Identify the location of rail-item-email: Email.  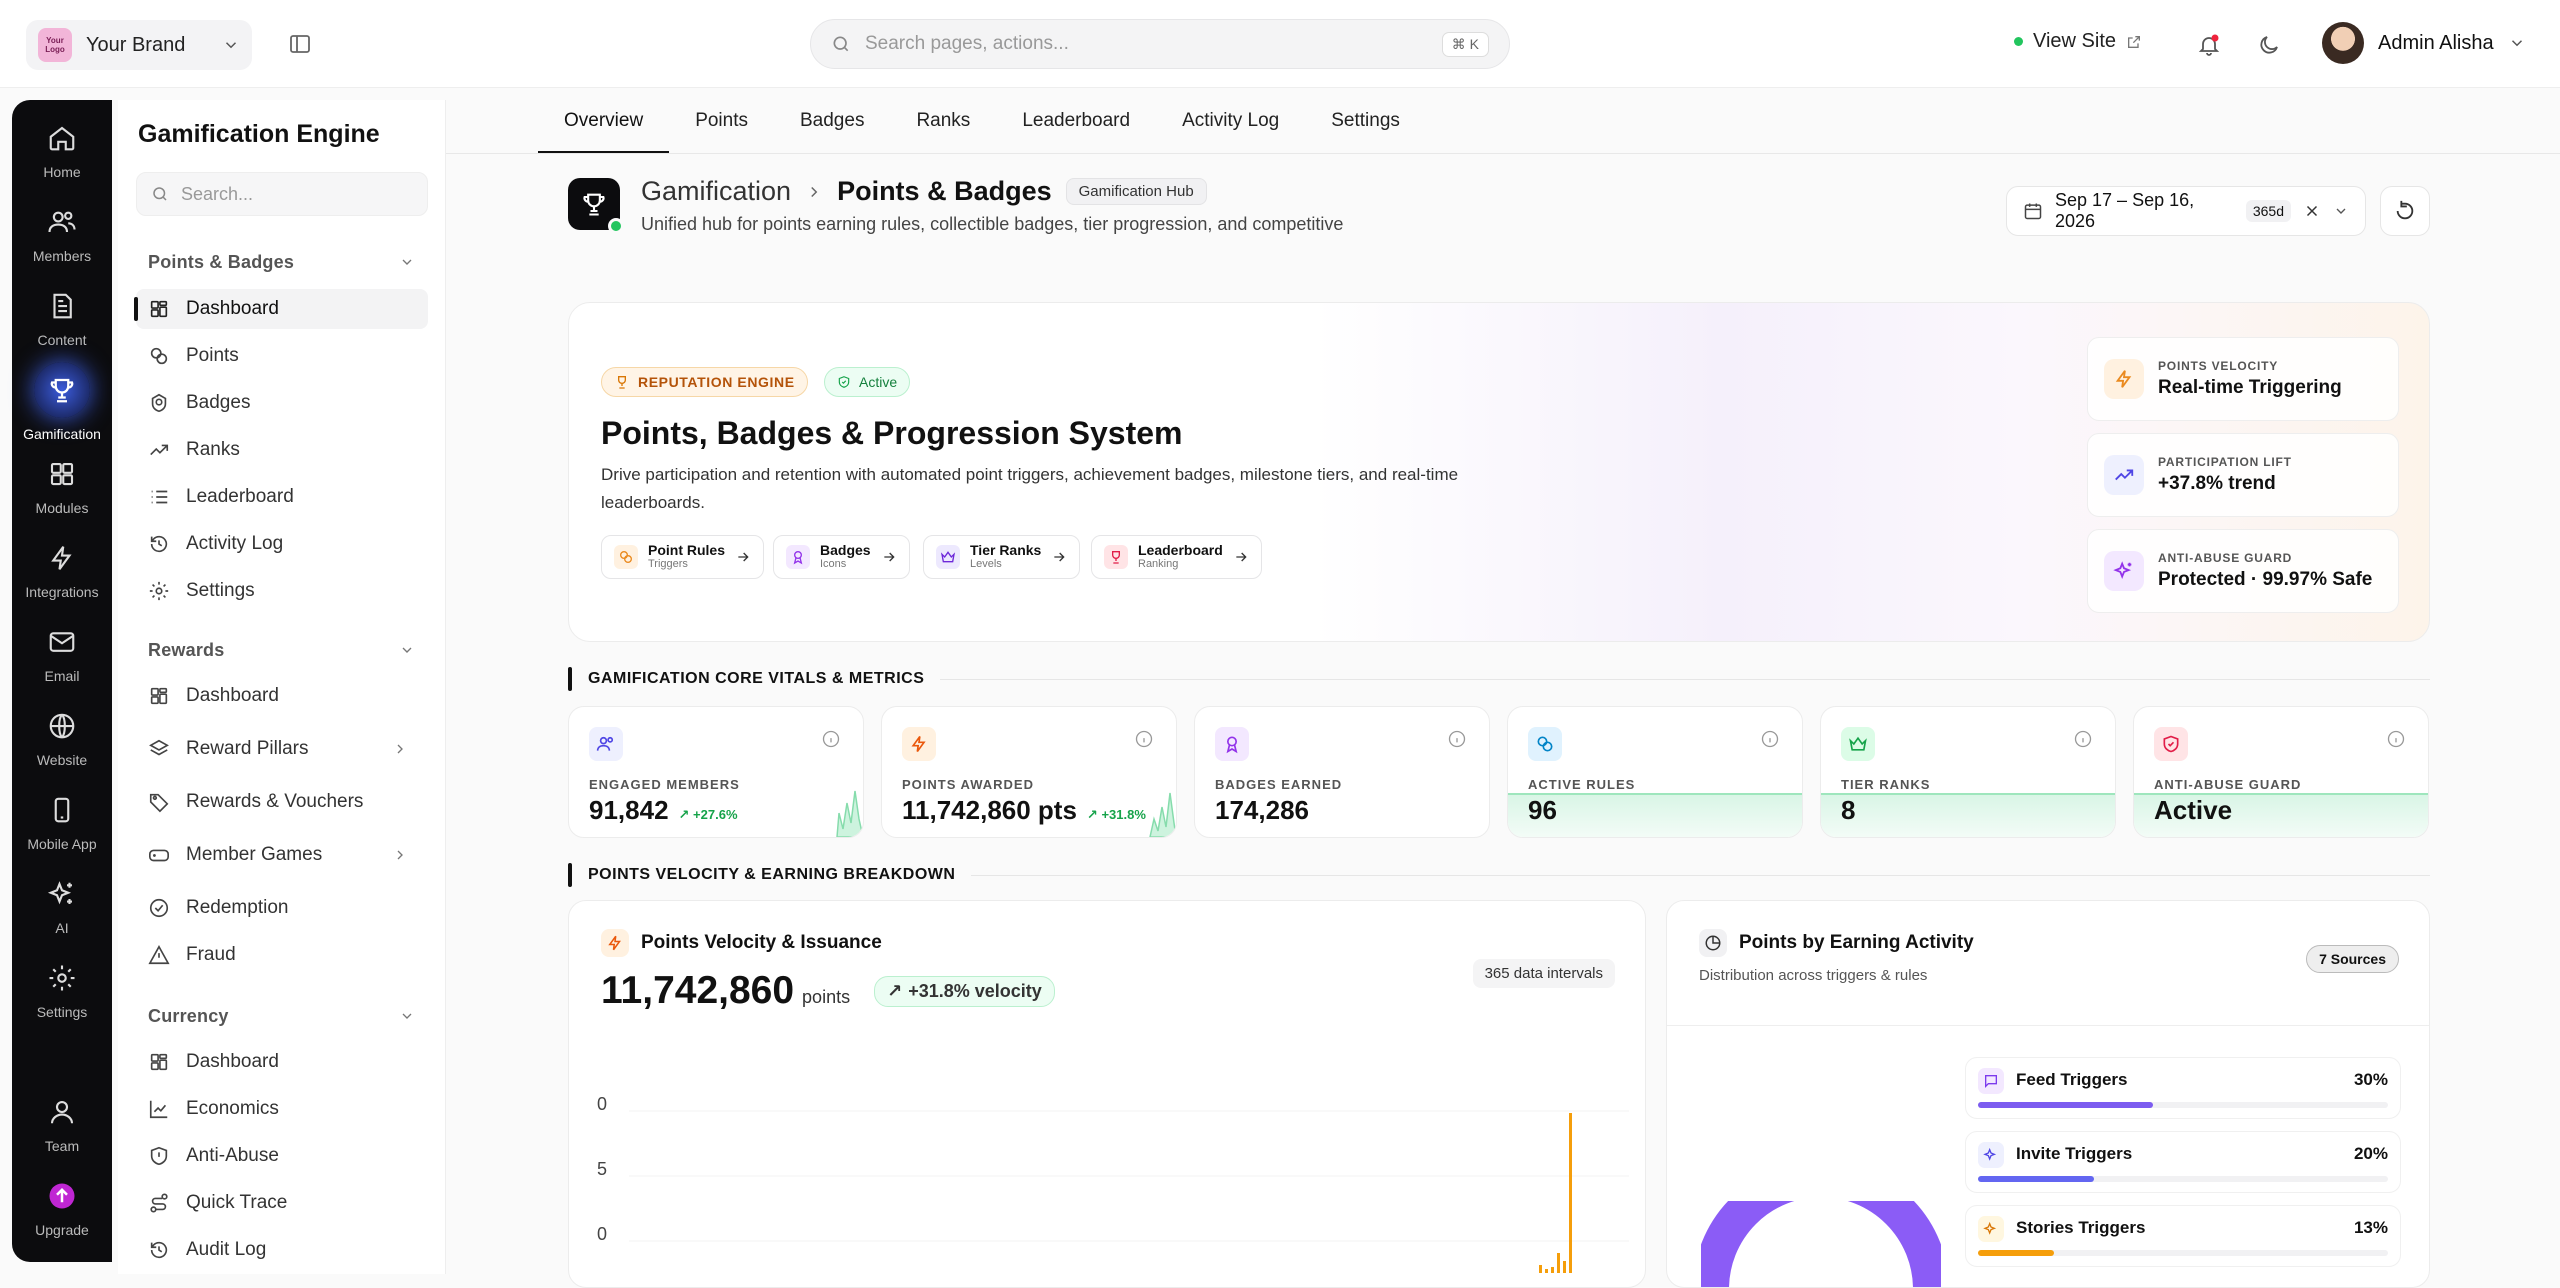
(62, 654).